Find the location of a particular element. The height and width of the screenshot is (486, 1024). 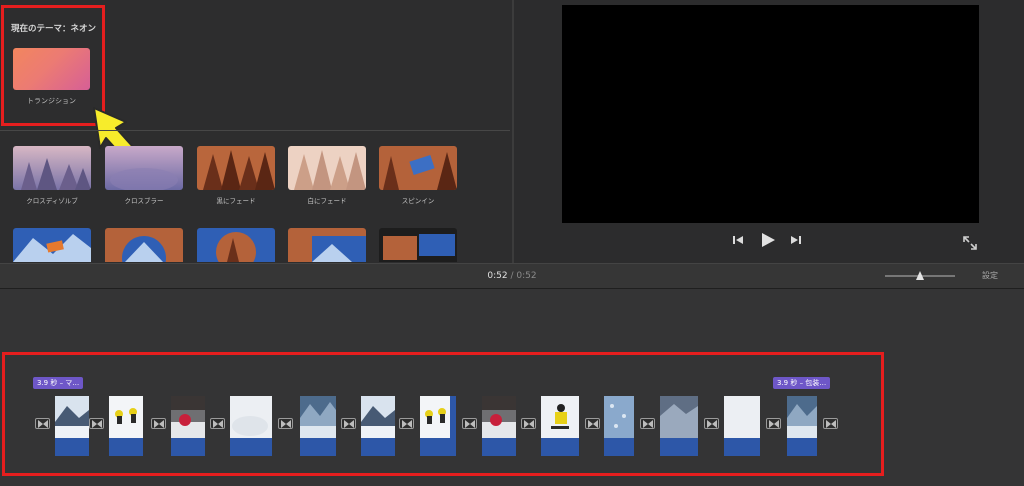

fullscreen-icon is located at coordinates (970, 245).